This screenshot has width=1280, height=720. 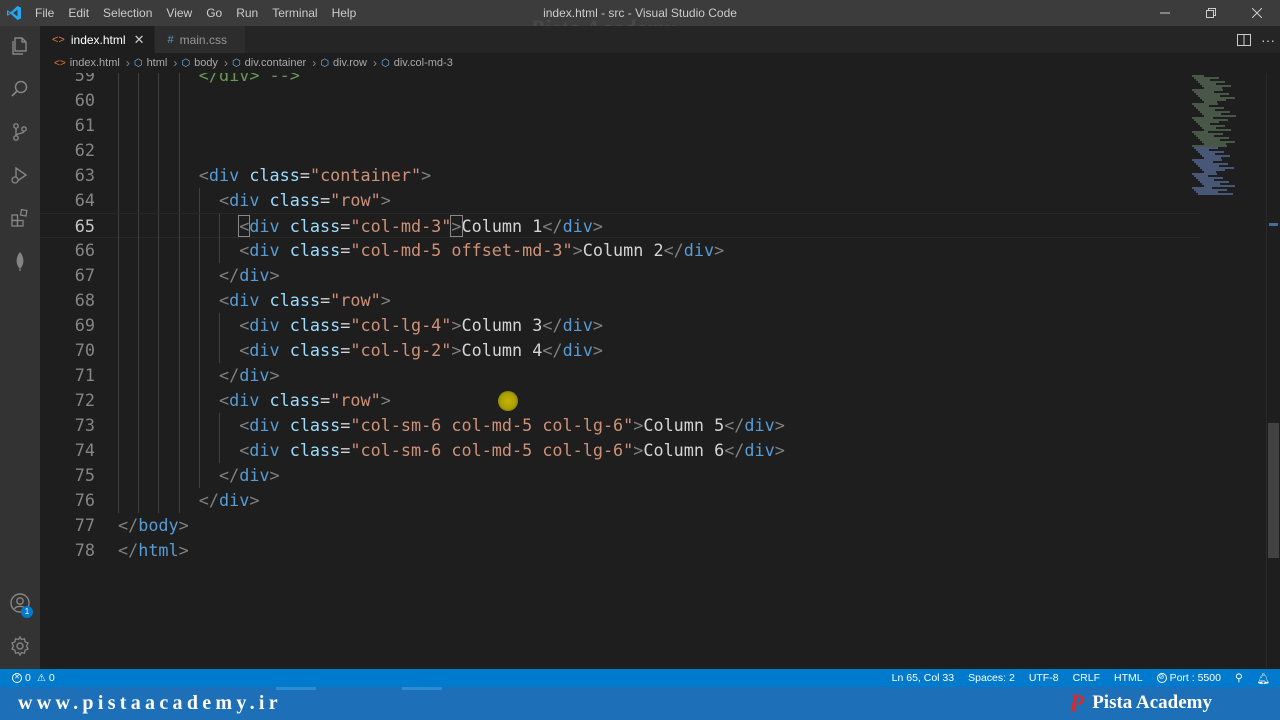 I want to click on menu-edit: Edit, so click(x=78, y=13).